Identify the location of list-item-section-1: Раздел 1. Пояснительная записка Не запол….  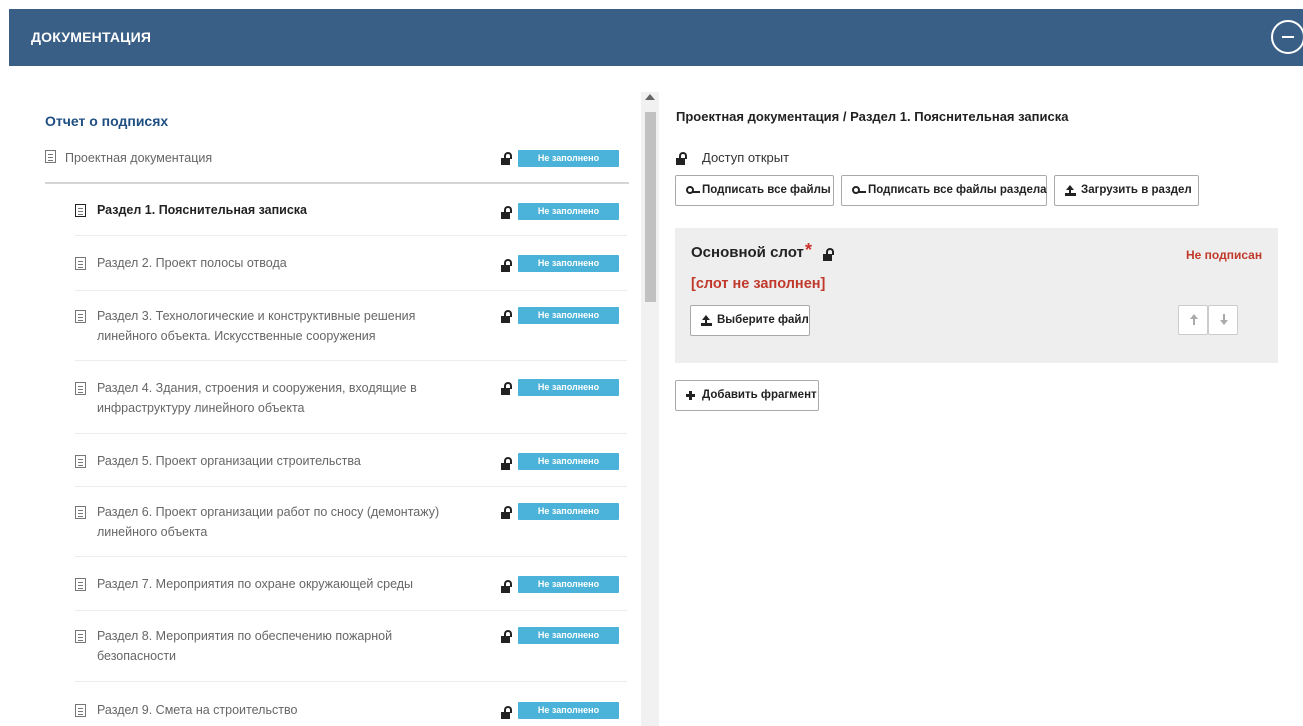
(351, 211).